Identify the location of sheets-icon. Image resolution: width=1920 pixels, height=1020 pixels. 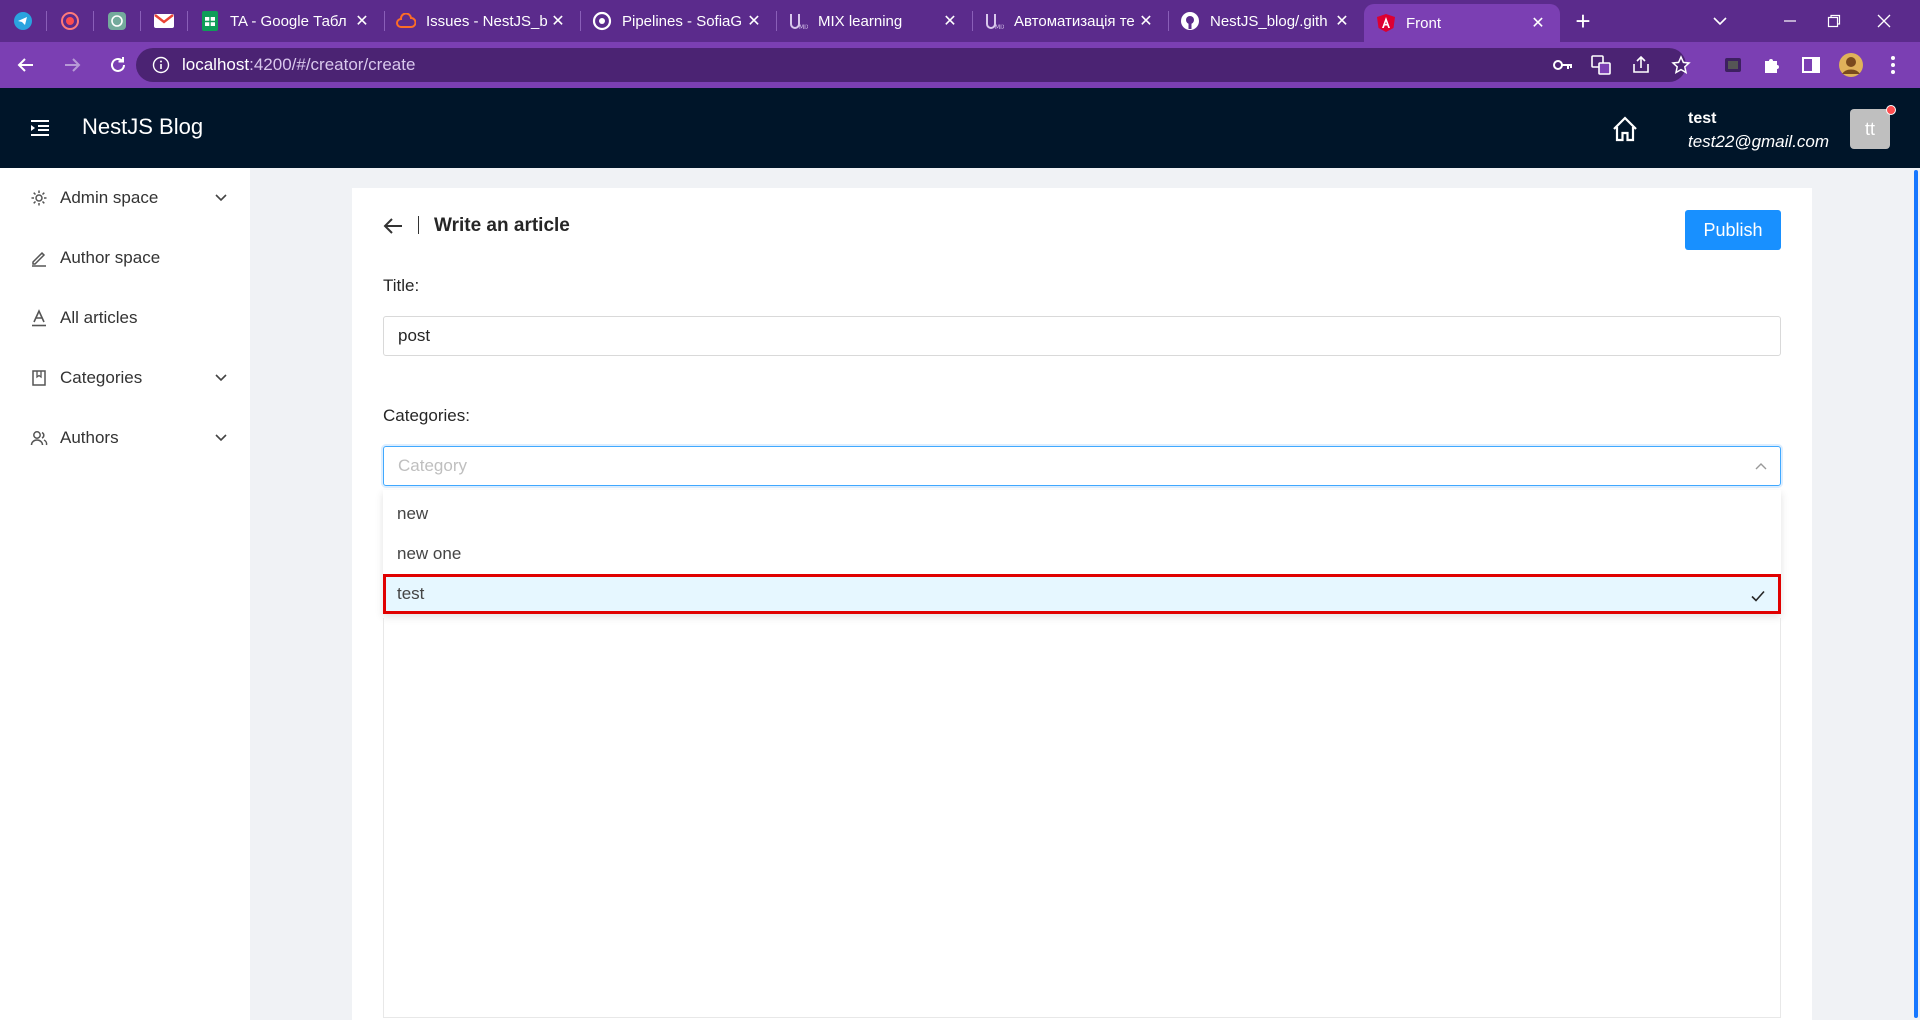
(210, 21).